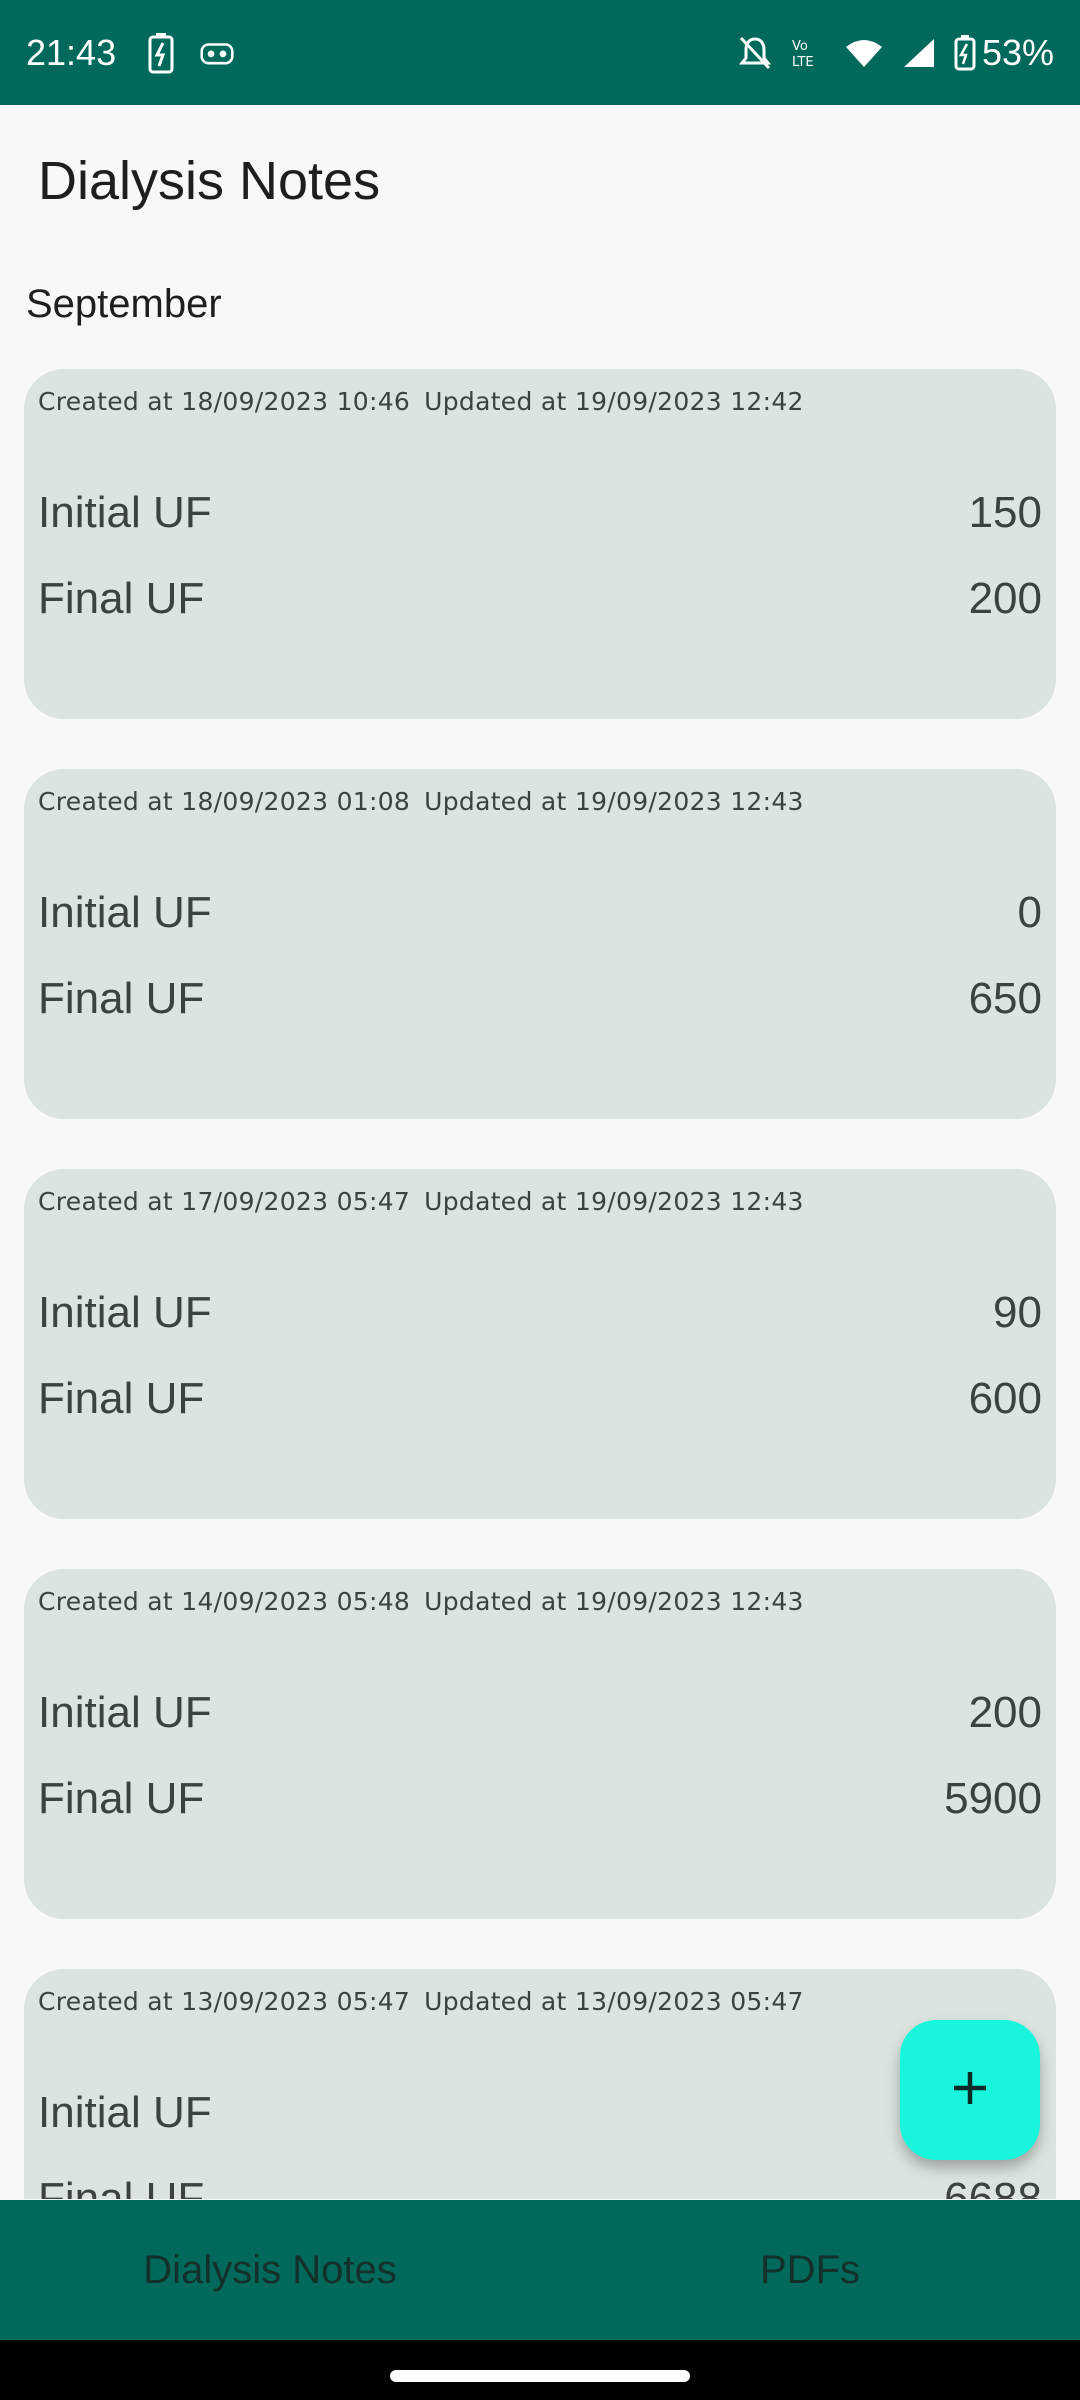 This screenshot has height=2400, width=1080. Describe the element at coordinates (965, 52) in the screenshot. I see `battery-charging-icon` at that location.